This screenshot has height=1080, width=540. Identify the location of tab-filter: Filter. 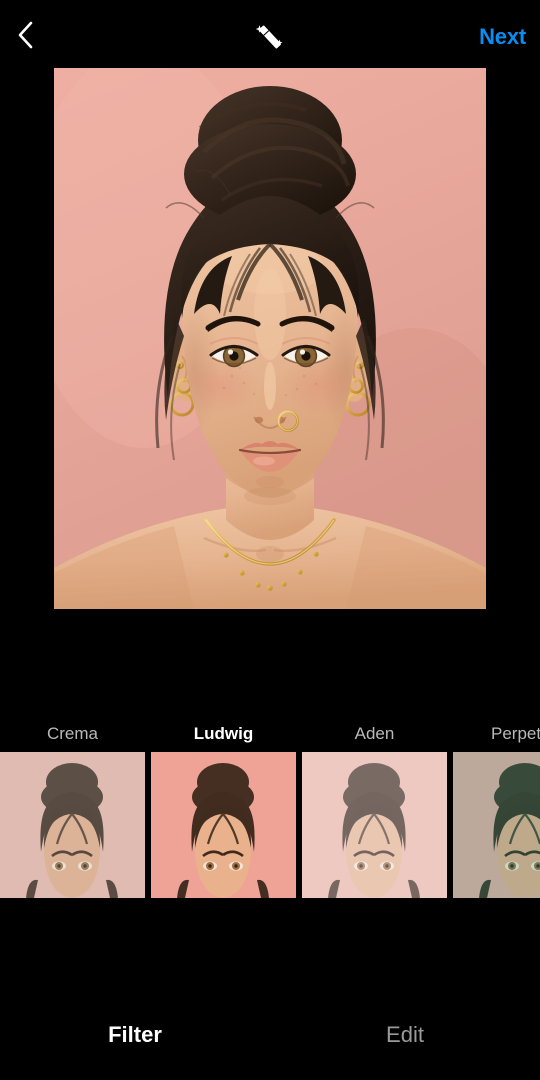
(135, 1035).